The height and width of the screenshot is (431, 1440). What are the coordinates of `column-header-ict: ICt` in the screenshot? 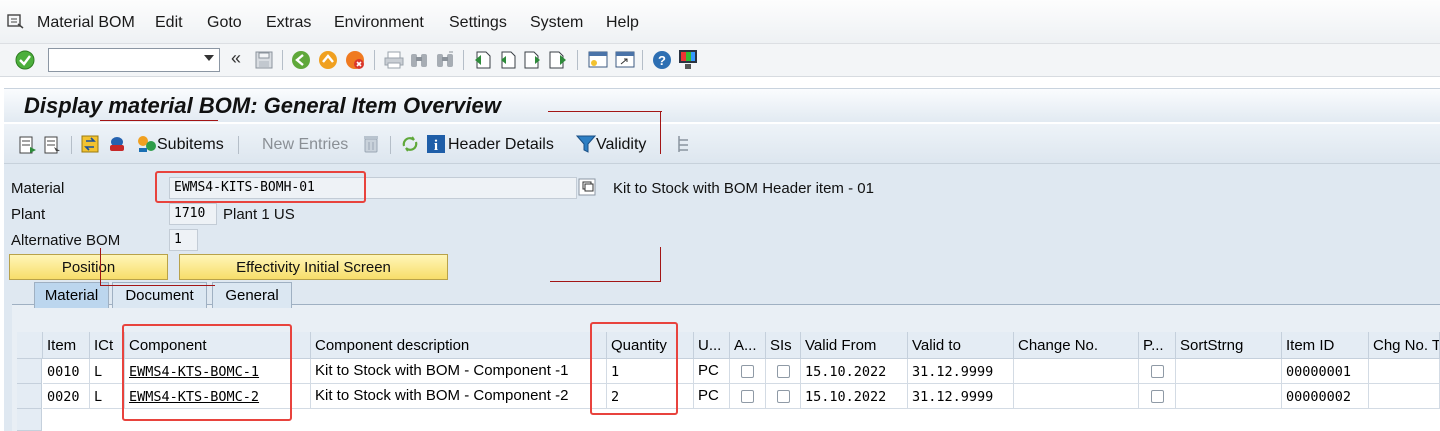 It's located at (107, 345).